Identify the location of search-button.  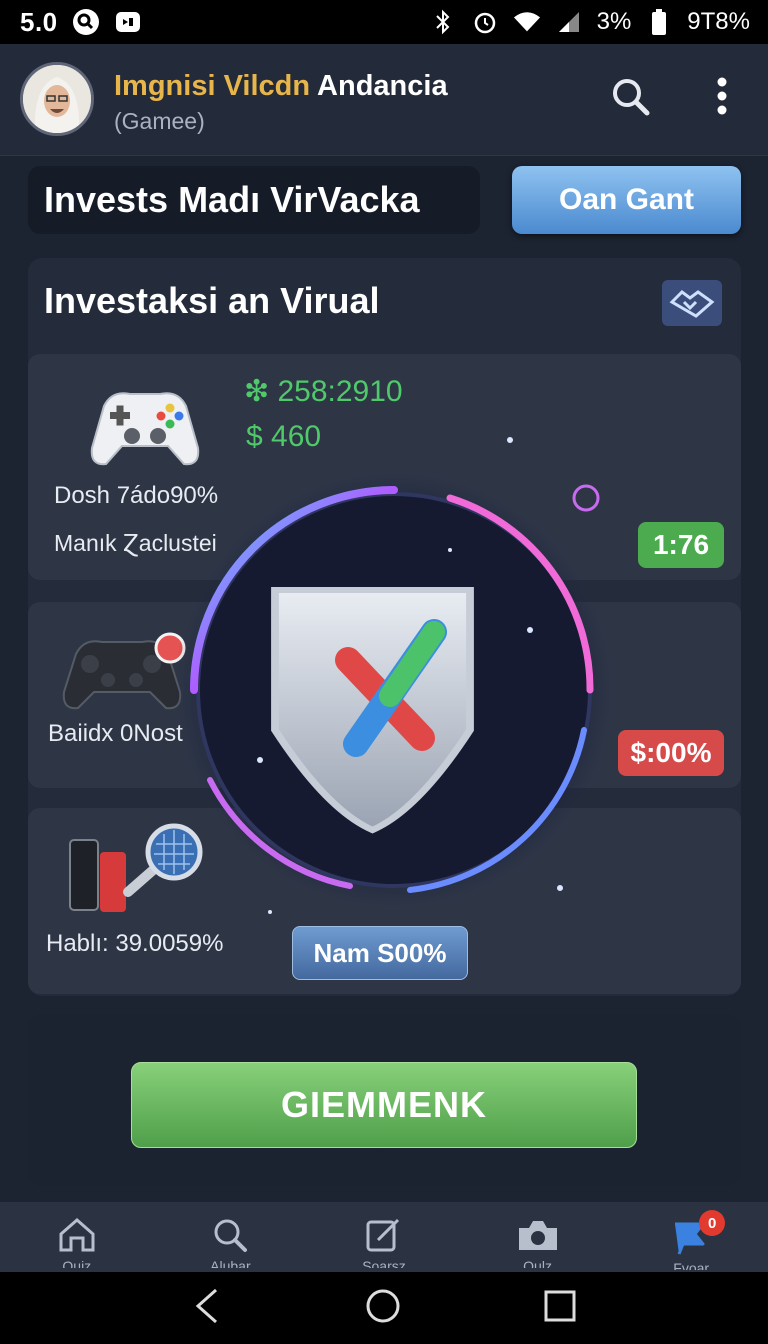
(630, 96).